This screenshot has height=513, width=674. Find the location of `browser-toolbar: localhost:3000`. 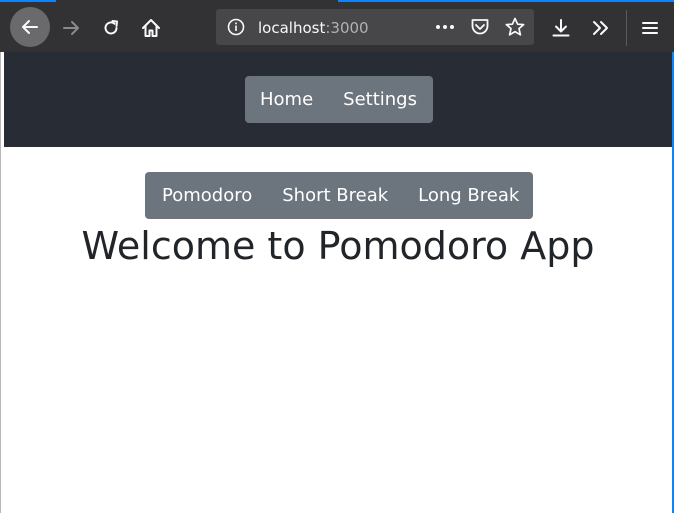

browser-toolbar: localhost:3000 is located at coordinates (337, 26).